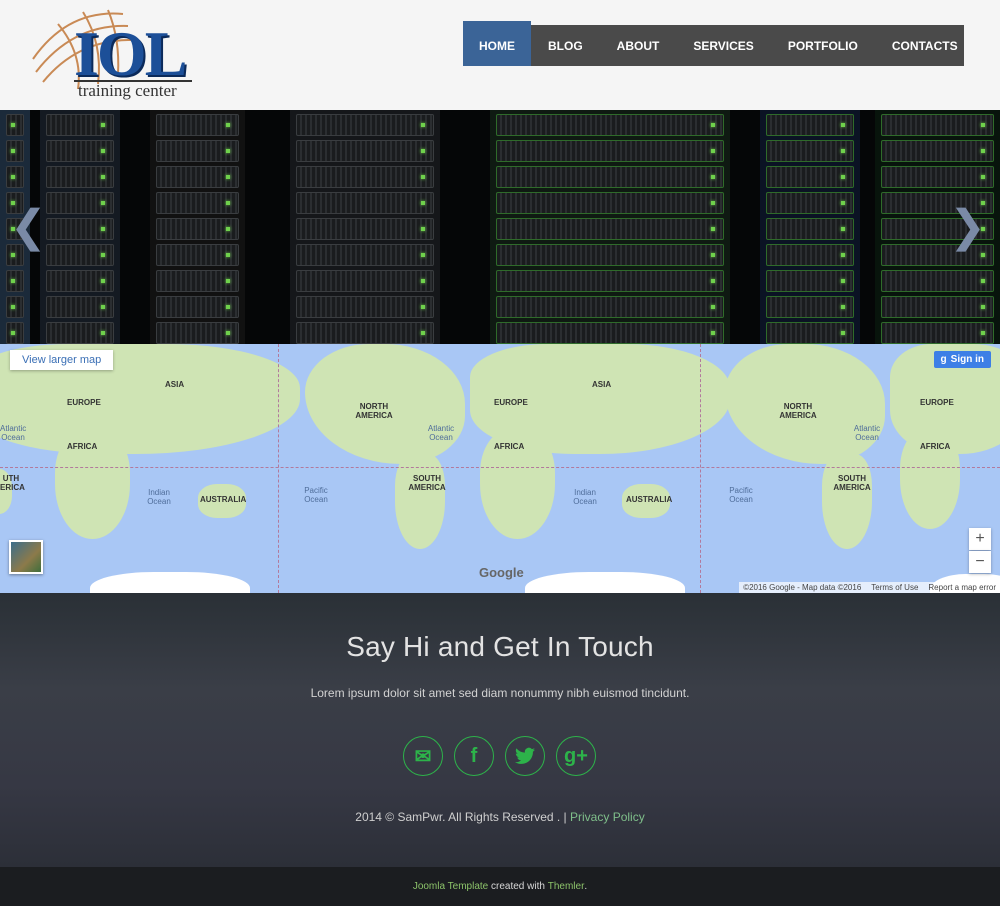  Describe the element at coordinates (576, 756) in the screenshot. I see `google-plus-icon: g+` at that location.